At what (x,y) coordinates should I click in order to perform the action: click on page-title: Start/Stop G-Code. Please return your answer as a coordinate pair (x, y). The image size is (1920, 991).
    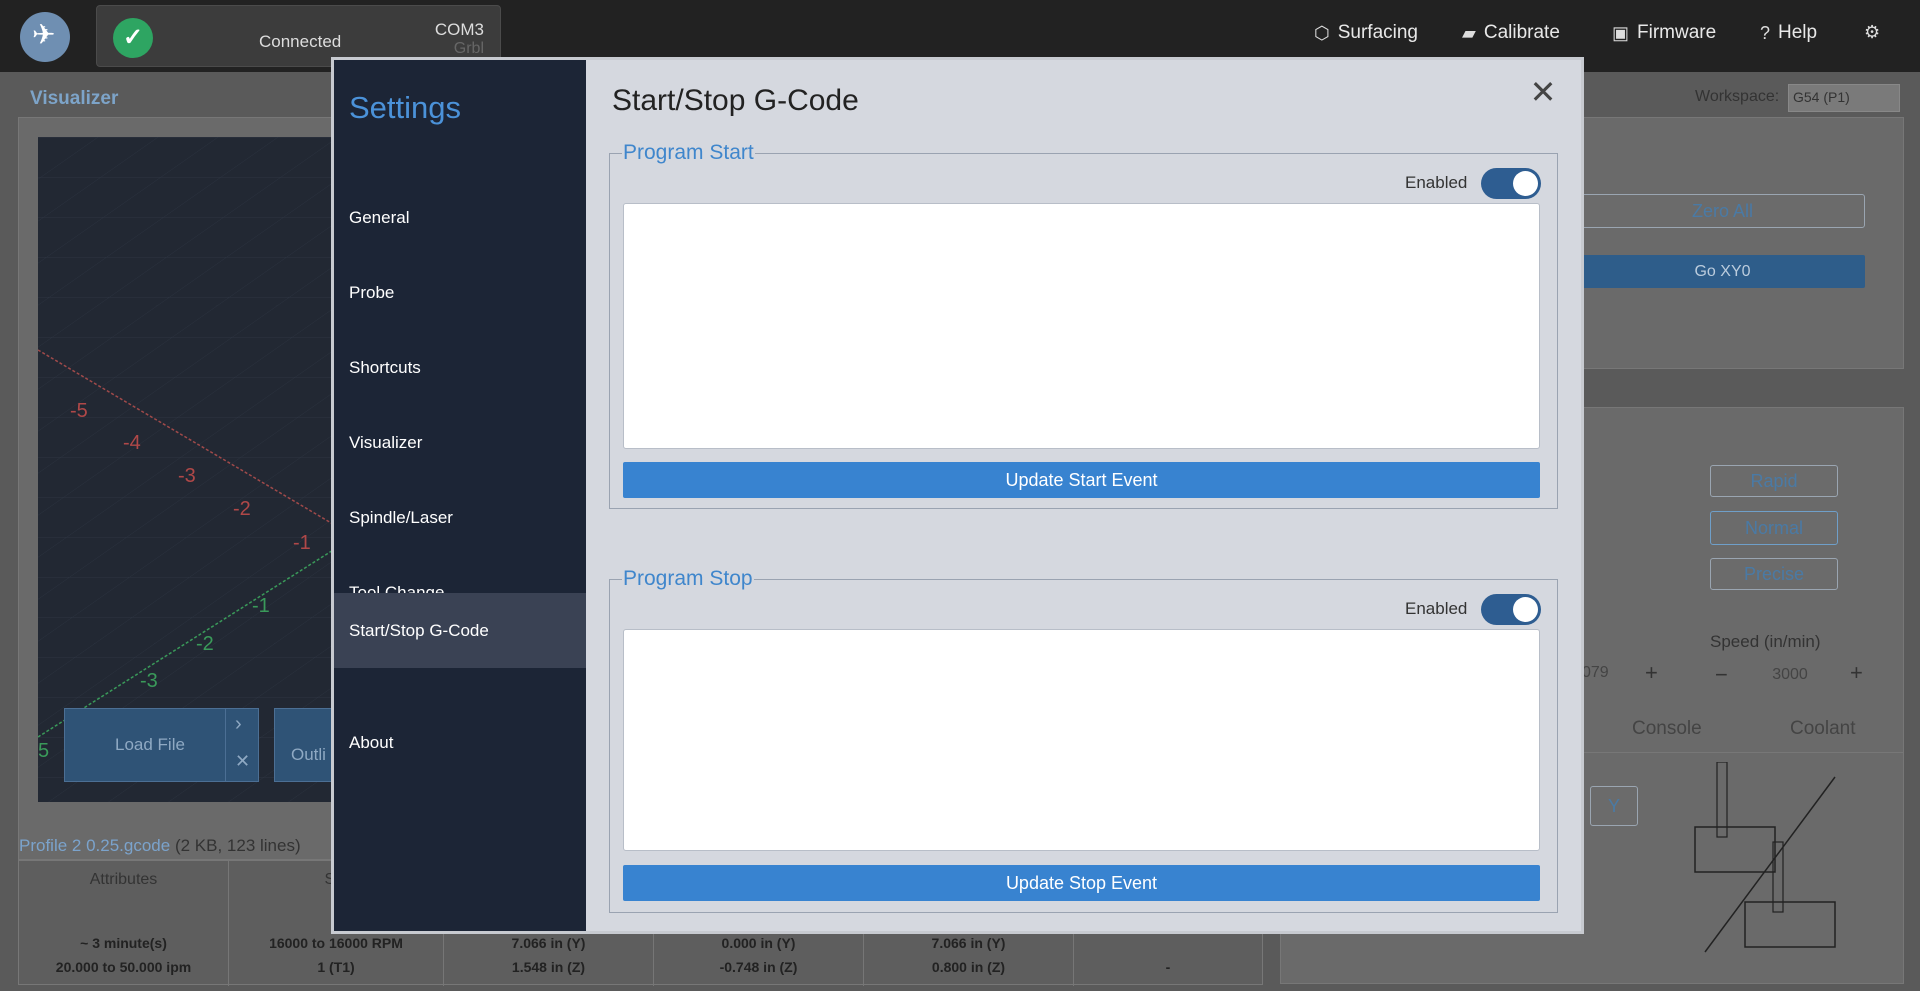
    Looking at the image, I should click on (735, 100).